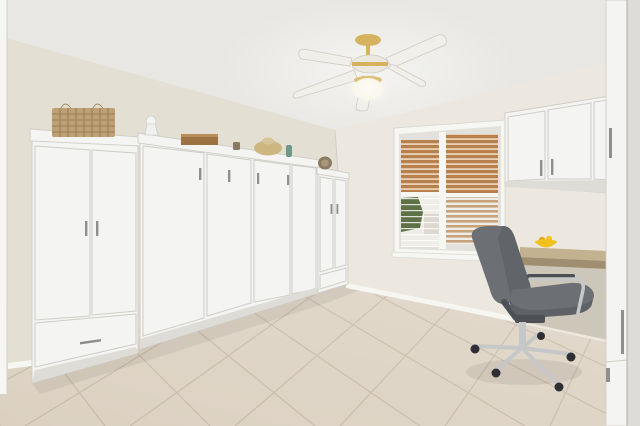 The width and height of the screenshot is (640, 426). I want to click on wooden-box, so click(199, 139).